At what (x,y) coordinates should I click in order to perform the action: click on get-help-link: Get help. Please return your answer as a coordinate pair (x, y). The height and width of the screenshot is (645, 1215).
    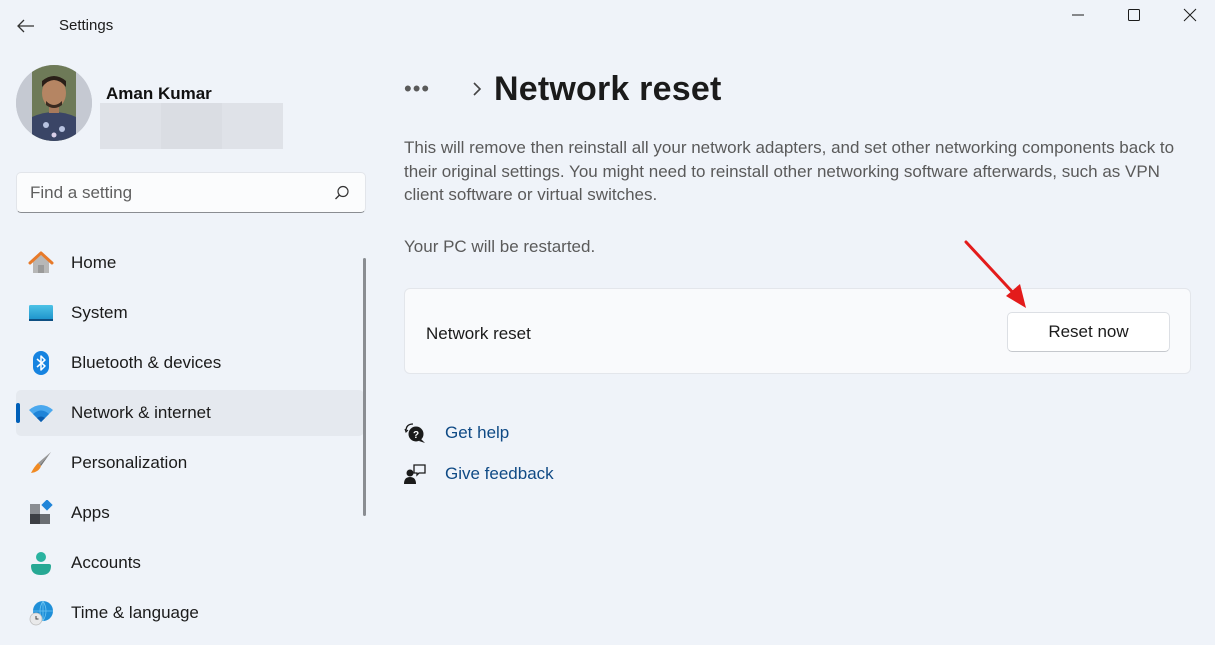
    Looking at the image, I should click on (477, 433).